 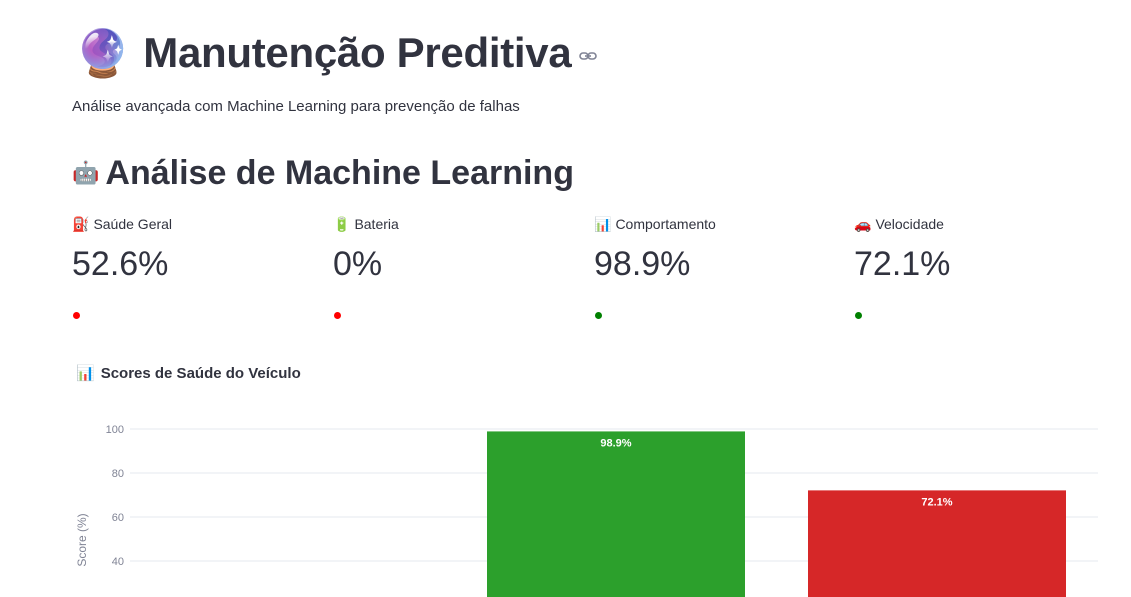 I want to click on bar, so click(x=616, y=514).